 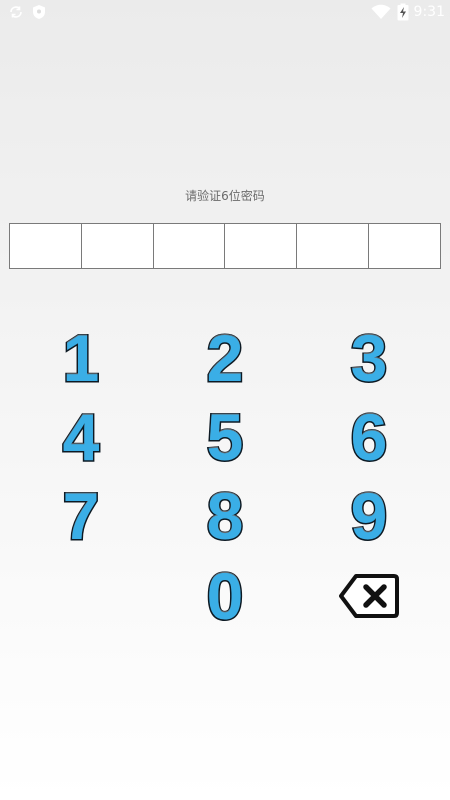 I want to click on backspace-icon, so click(x=369, y=596).